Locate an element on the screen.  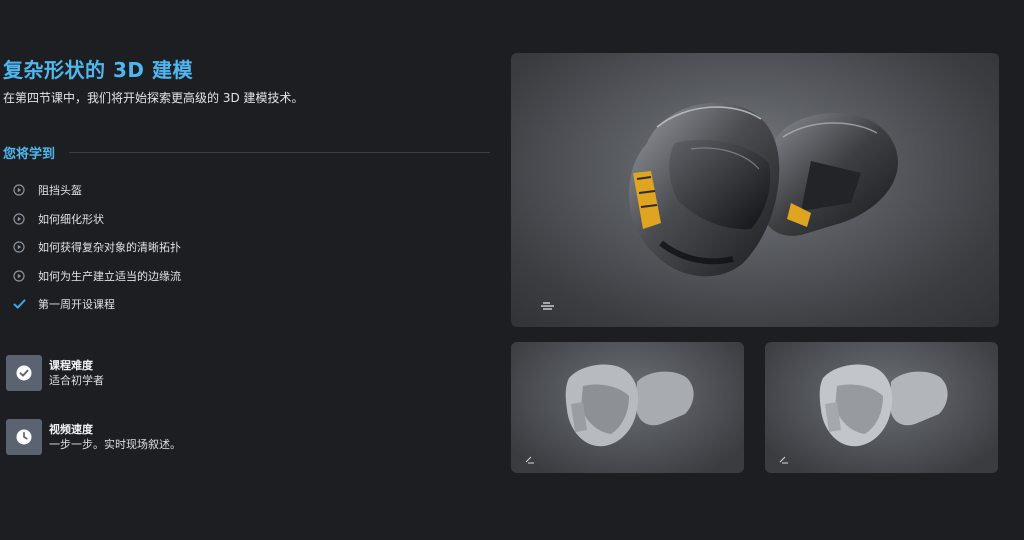
list-item: 第一周开设课程 is located at coordinates (96, 304).